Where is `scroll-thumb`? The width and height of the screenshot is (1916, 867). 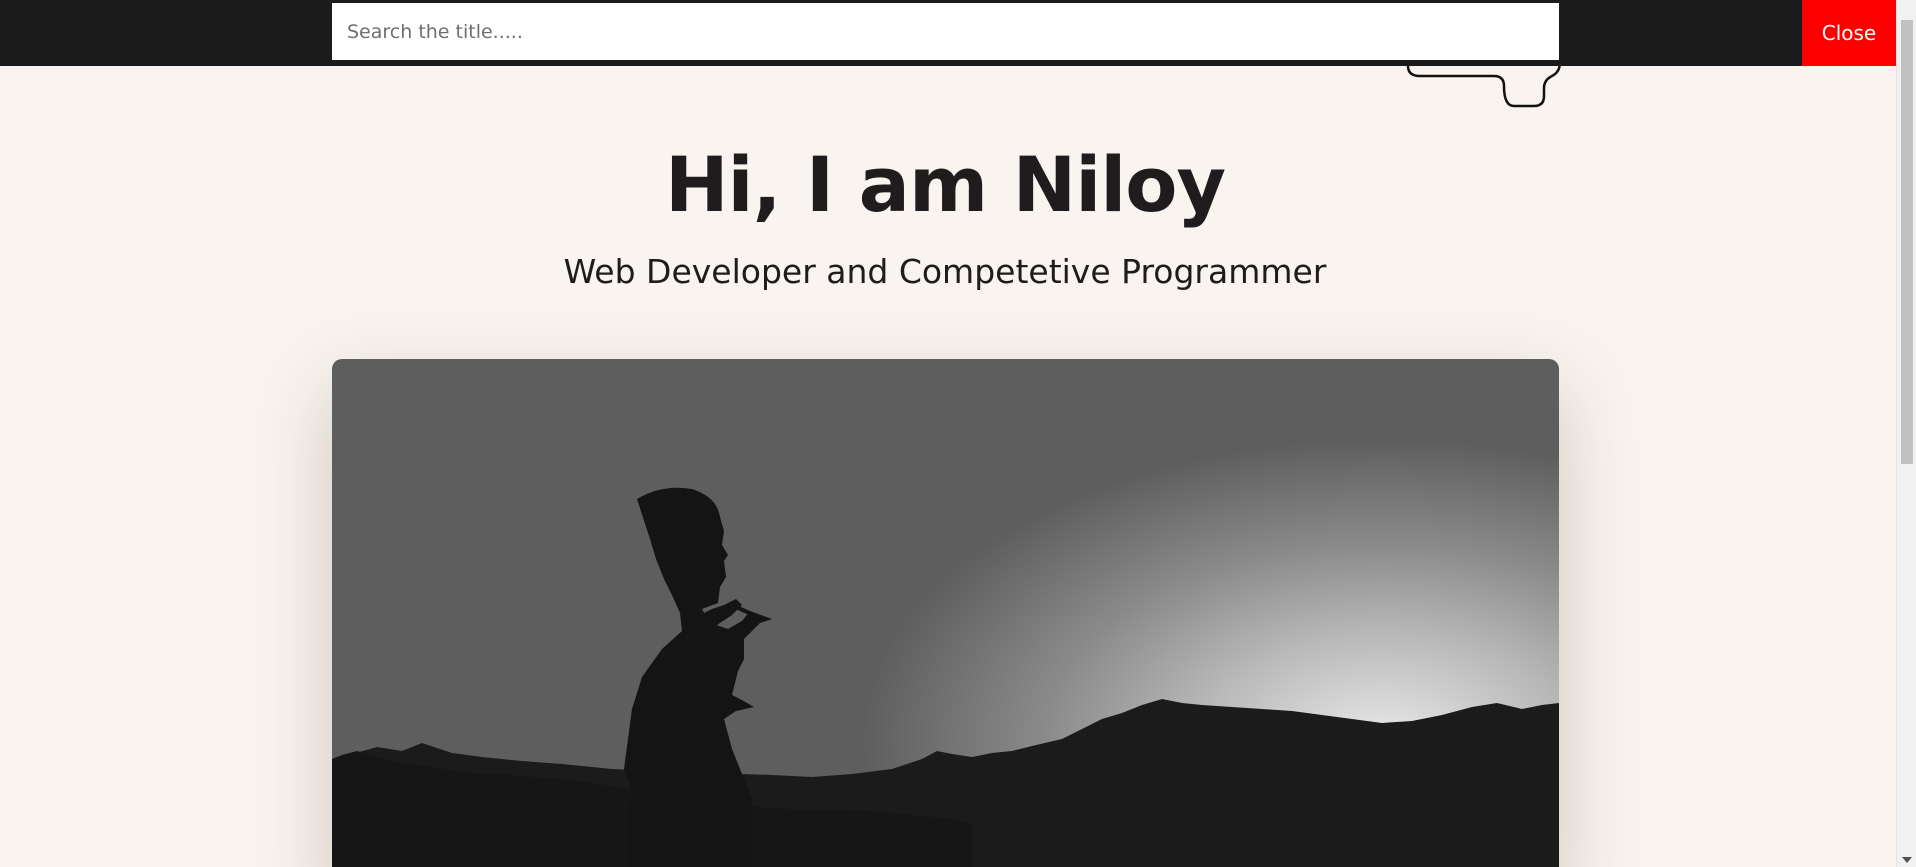 scroll-thumb is located at coordinates (1907, 242).